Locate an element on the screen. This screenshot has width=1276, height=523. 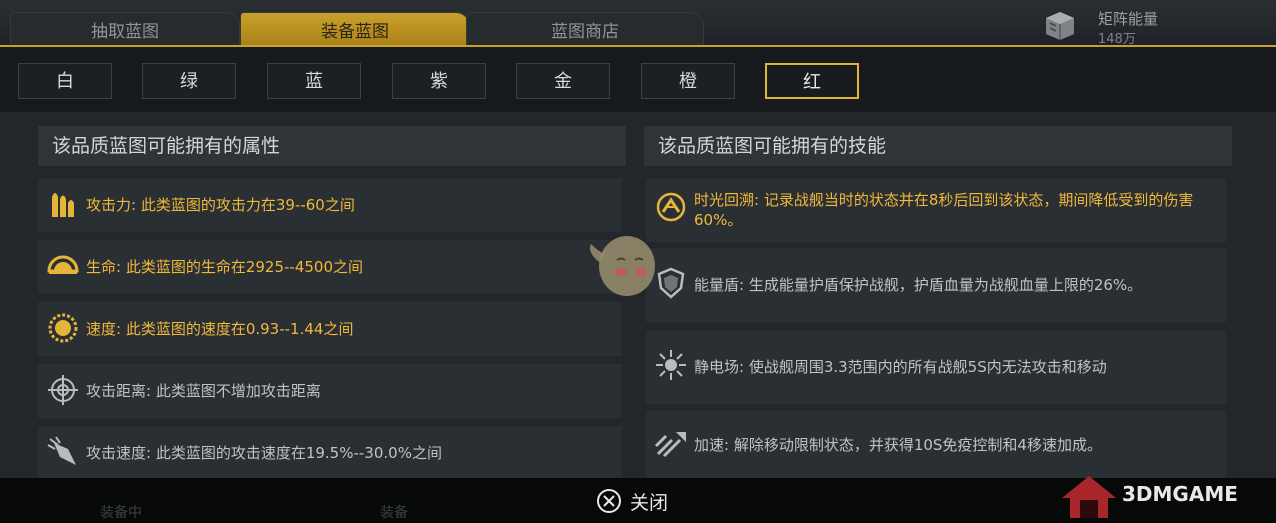
energy-display: 矩阵能量 148万 is located at coordinates (1152, 27).